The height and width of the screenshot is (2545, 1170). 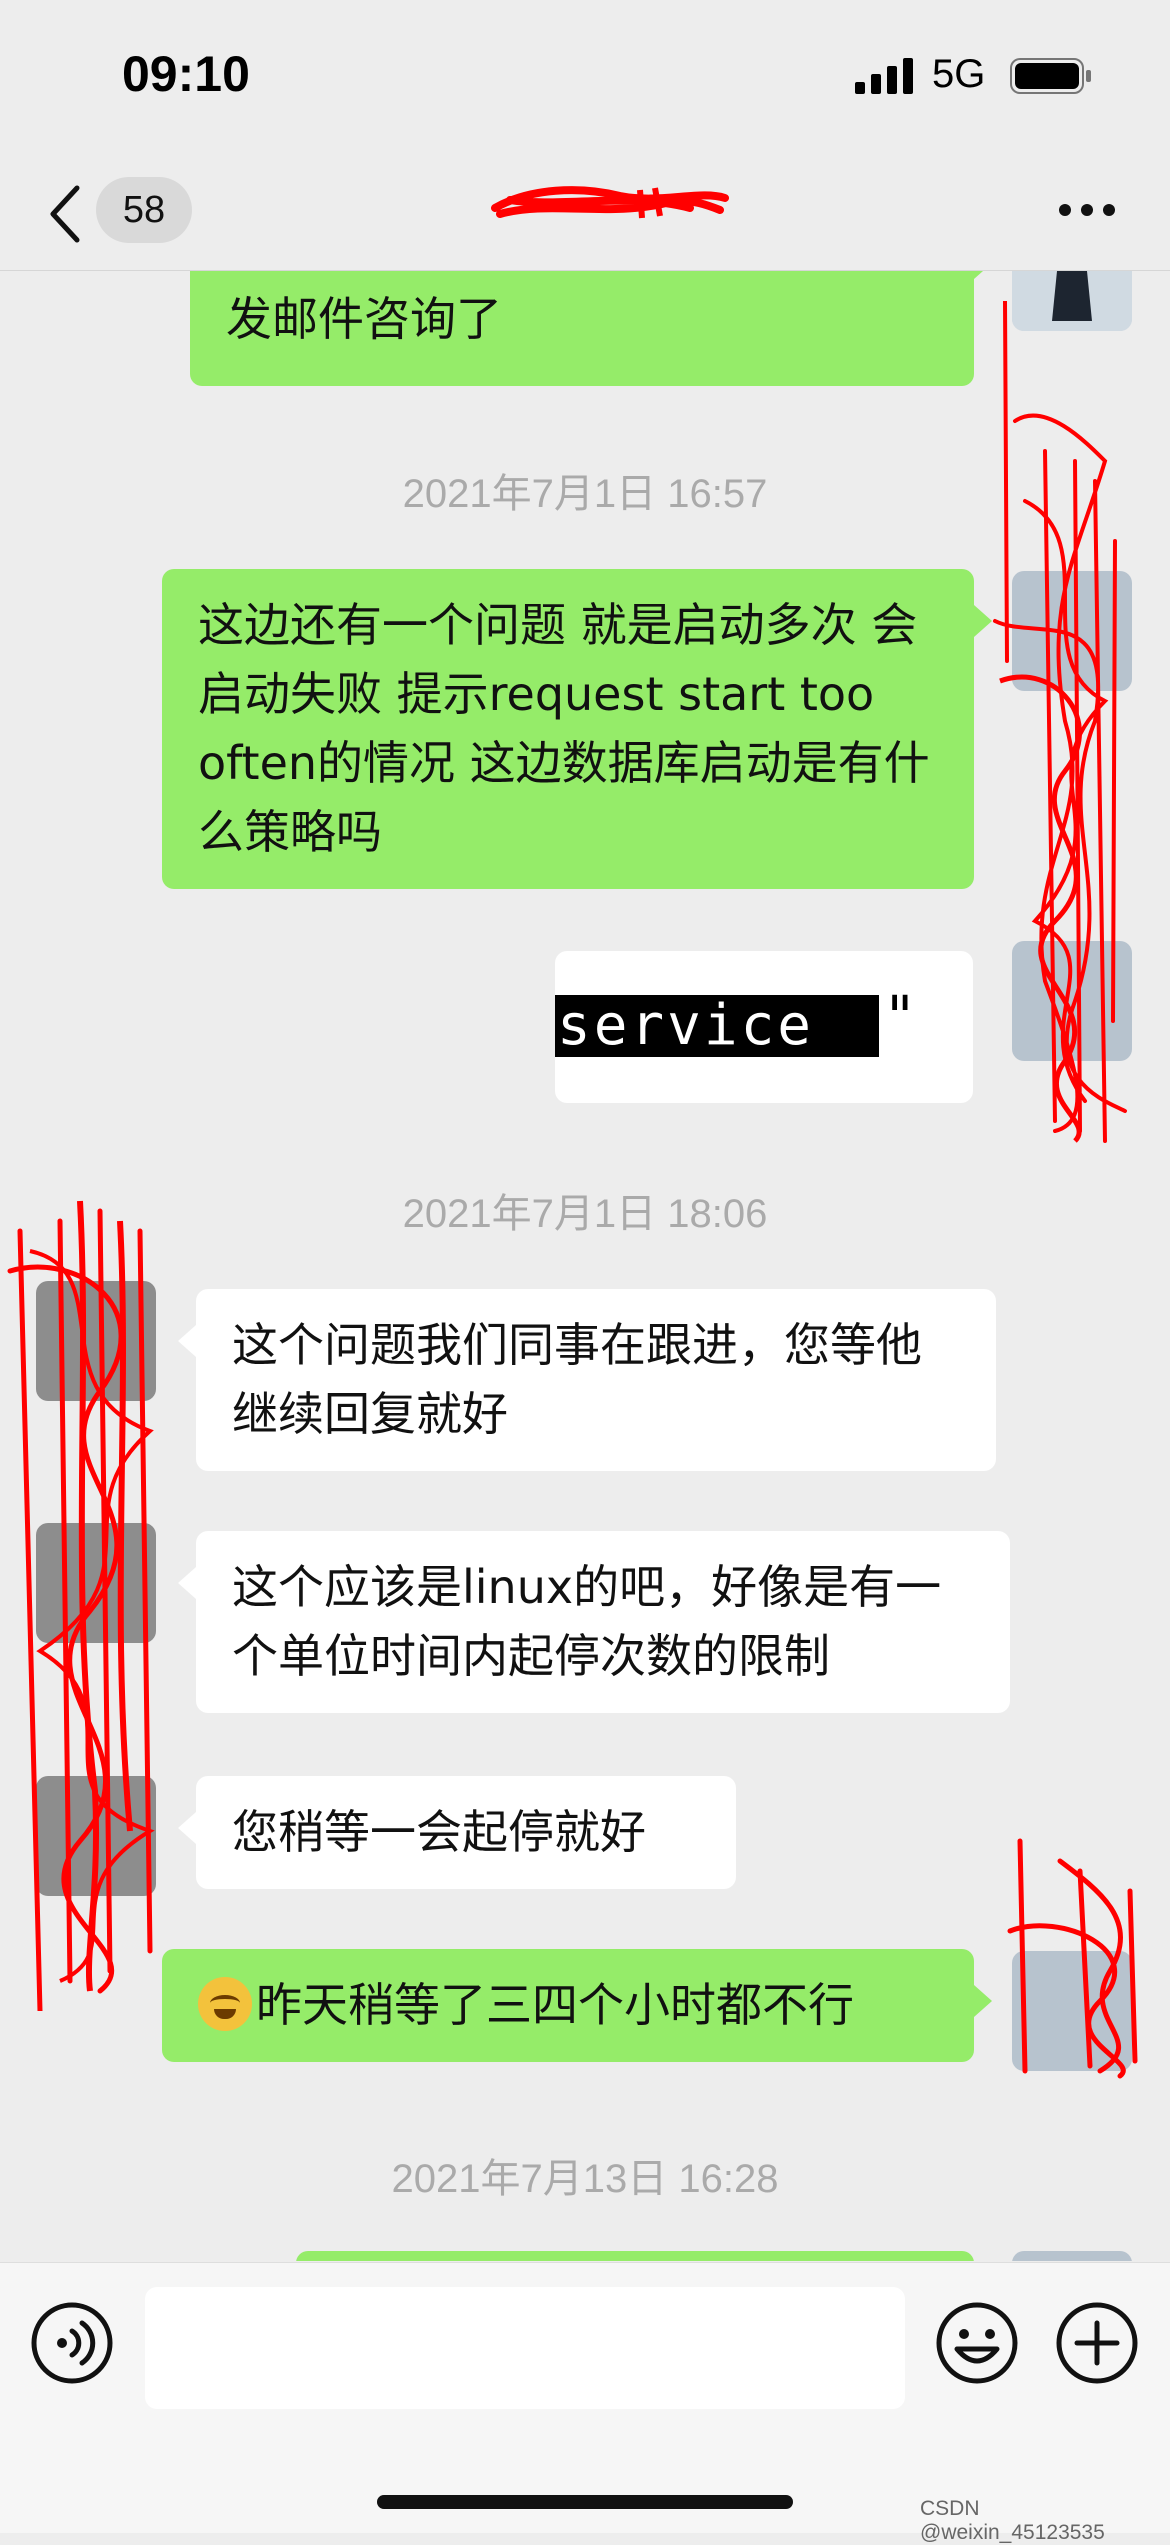 What do you see at coordinates (959, 74) in the screenshot?
I see `network-type: 5G` at bounding box center [959, 74].